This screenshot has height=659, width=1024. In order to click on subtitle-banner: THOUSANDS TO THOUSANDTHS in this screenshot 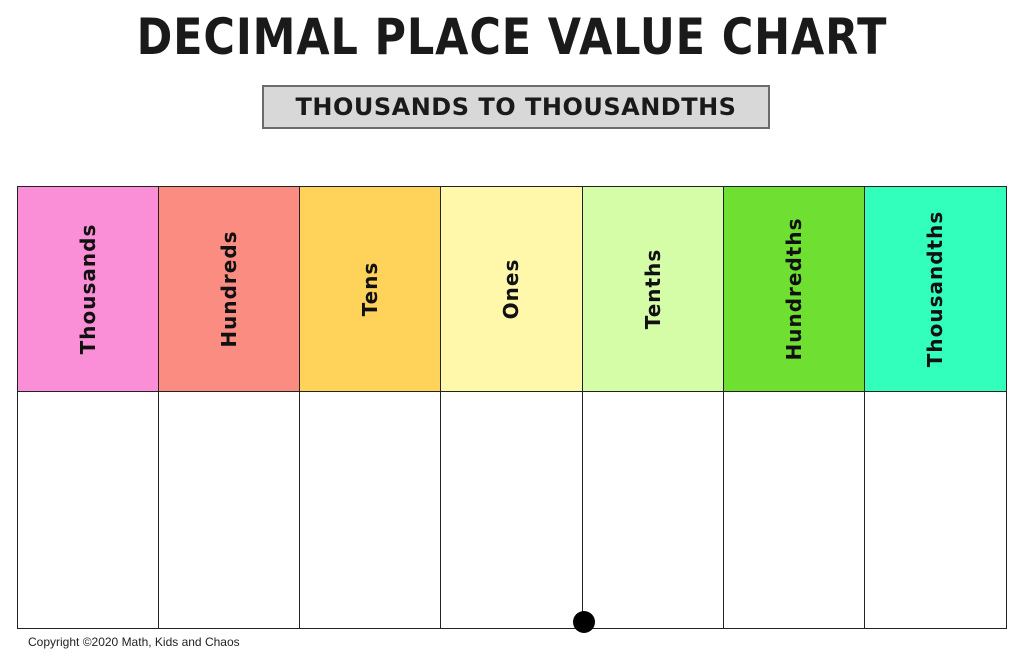, I will do `click(516, 107)`.